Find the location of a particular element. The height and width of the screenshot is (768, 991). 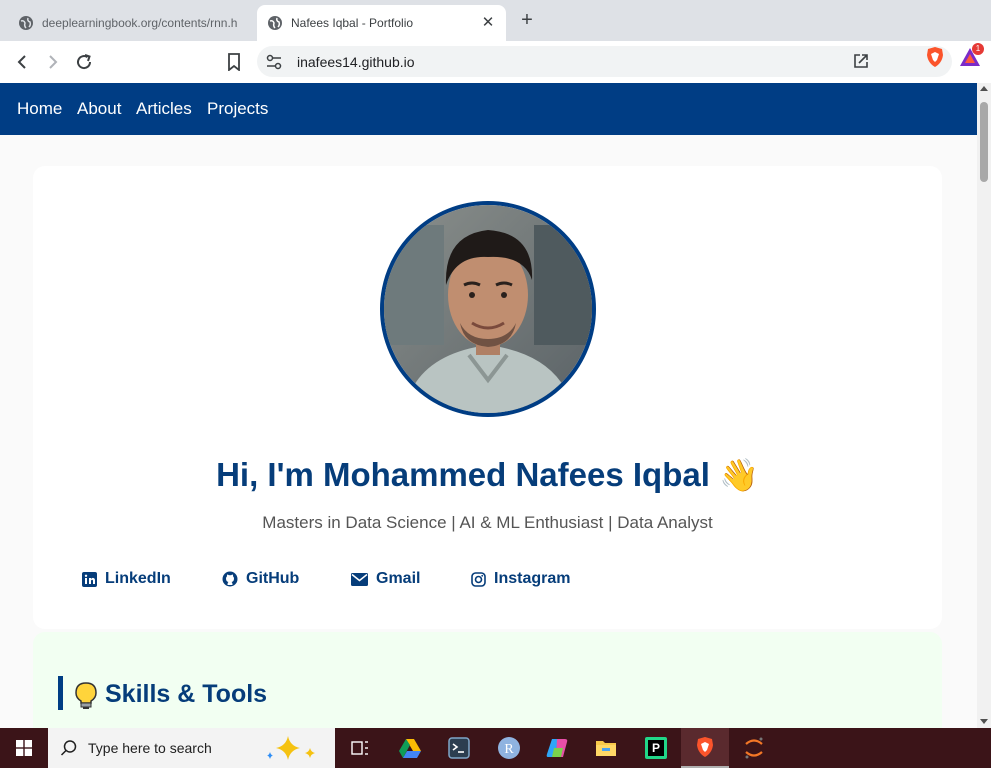

section-accent-bar is located at coordinates (60, 693).